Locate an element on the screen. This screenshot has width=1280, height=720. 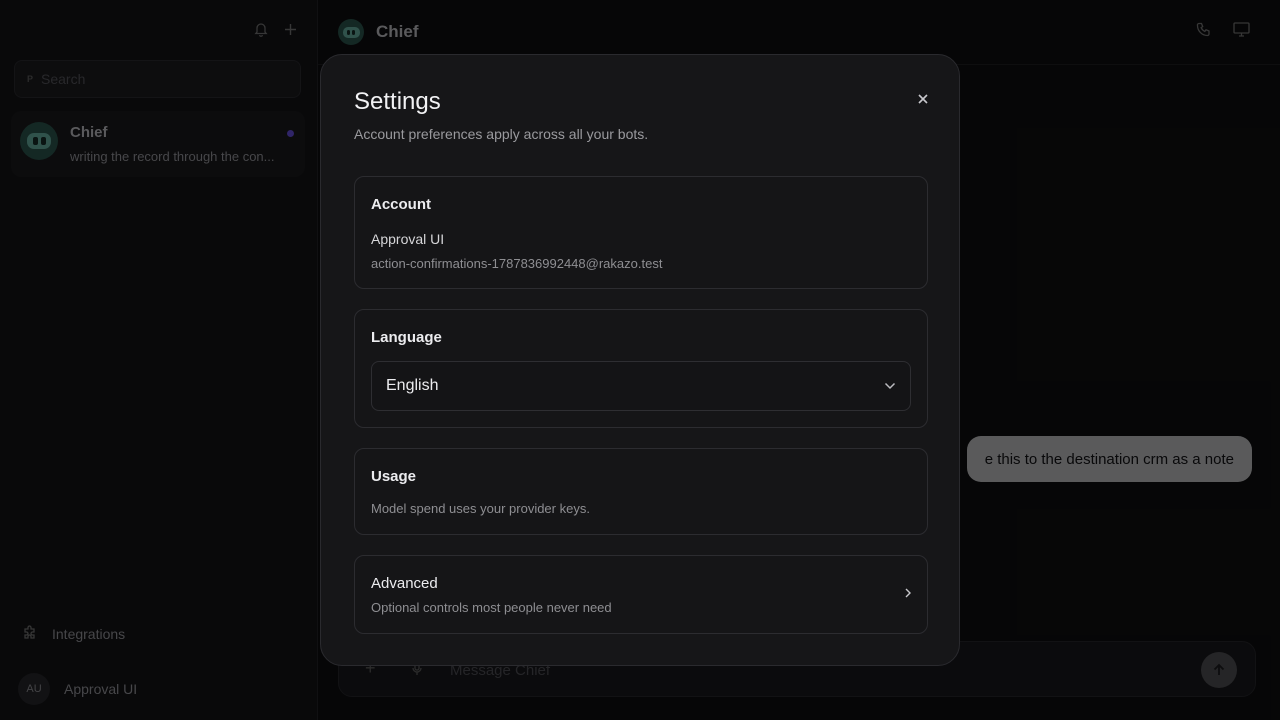
language-card: Language English is located at coordinates (641, 368).